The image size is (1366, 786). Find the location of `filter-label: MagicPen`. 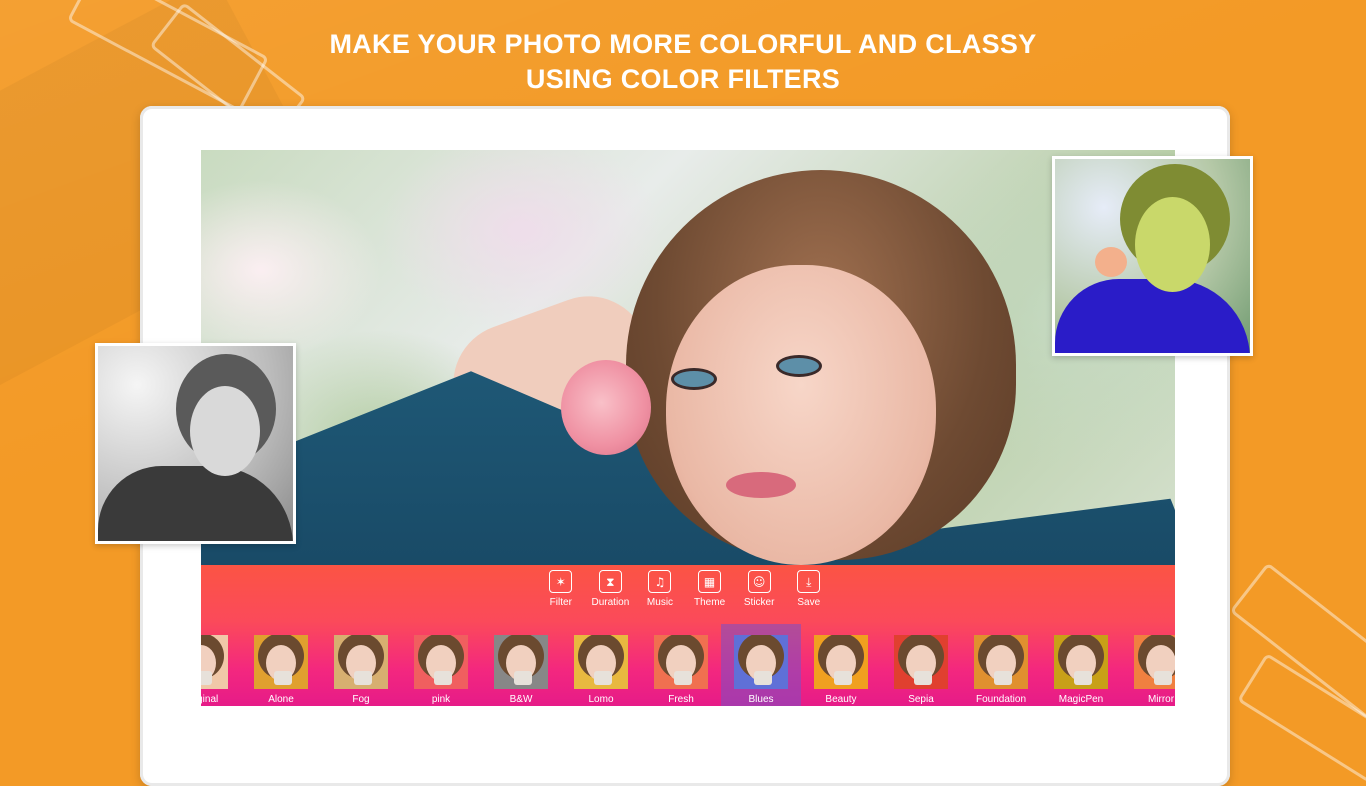

filter-label: MagicPen is located at coordinates (1081, 699).